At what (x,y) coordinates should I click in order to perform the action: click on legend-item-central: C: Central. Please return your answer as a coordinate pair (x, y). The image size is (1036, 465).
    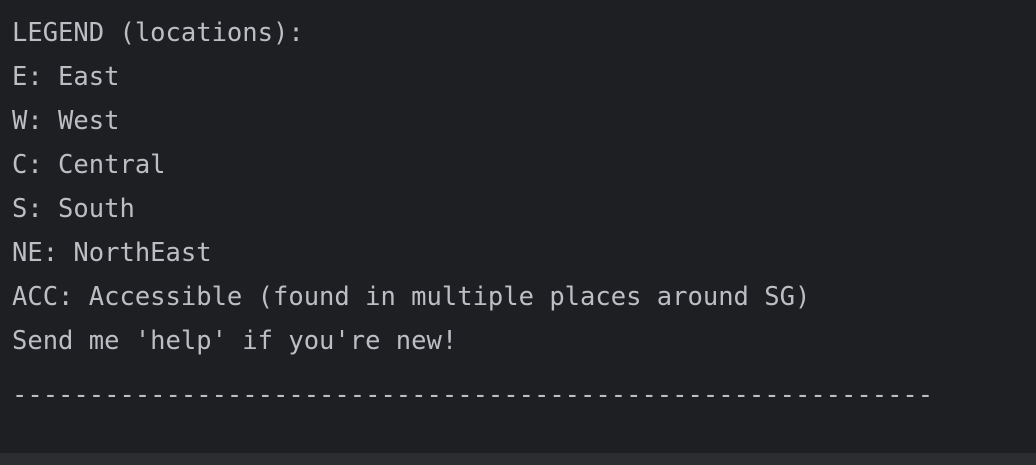
    Looking at the image, I should click on (89, 165).